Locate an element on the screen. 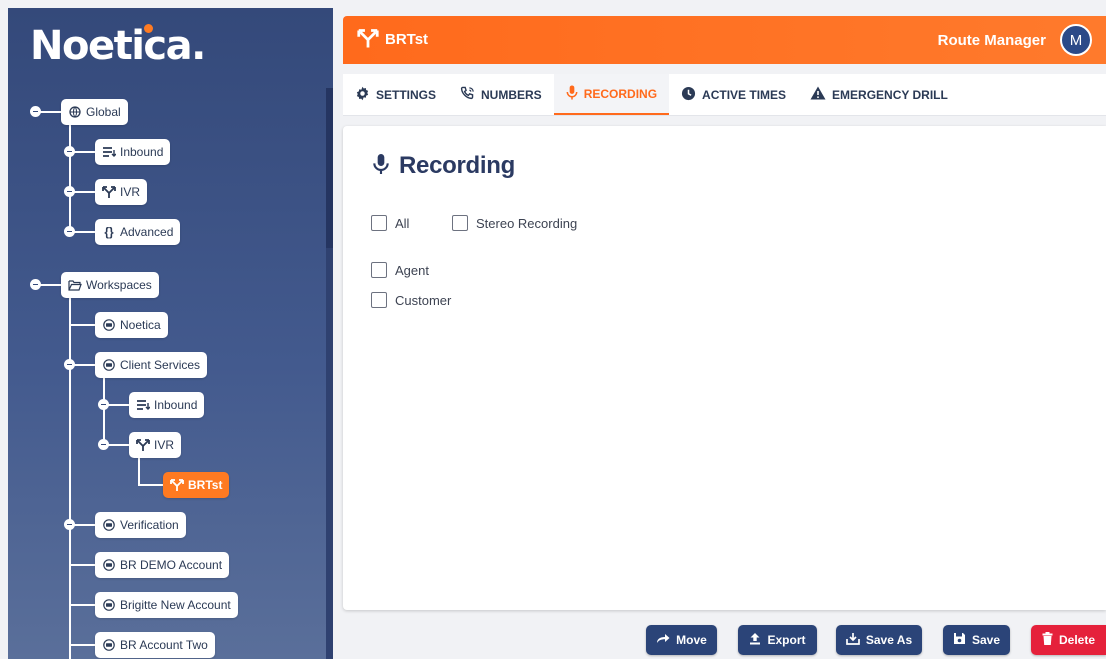  tree-node-br-demo-account: BR DEMO Account is located at coordinates (162, 565).